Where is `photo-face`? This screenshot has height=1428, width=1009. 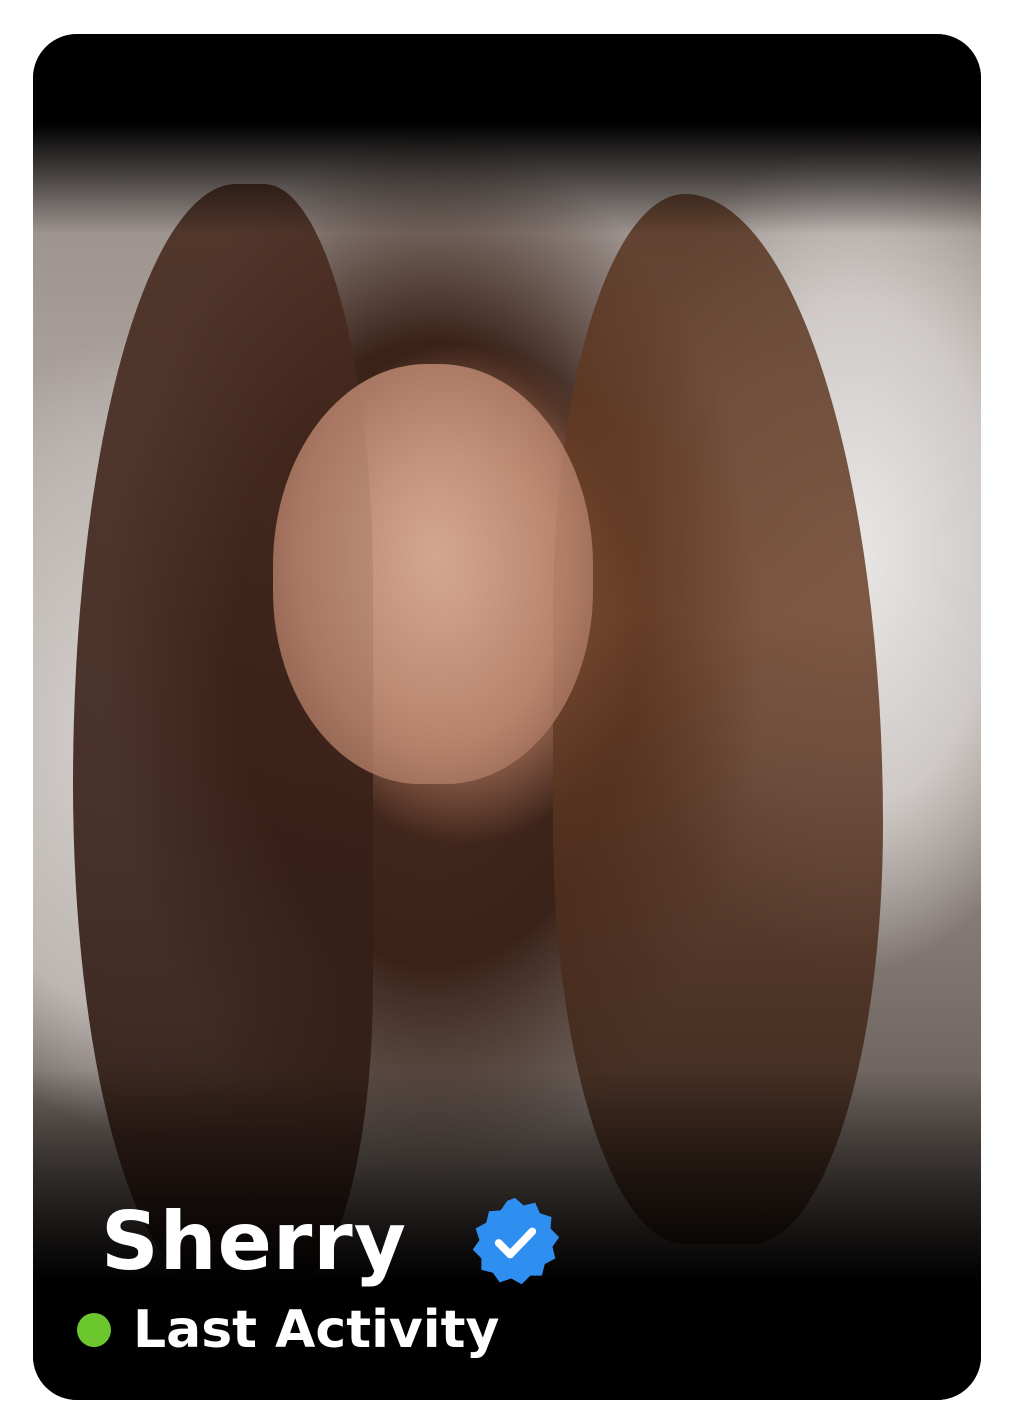
photo-face is located at coordinates (433, 574).